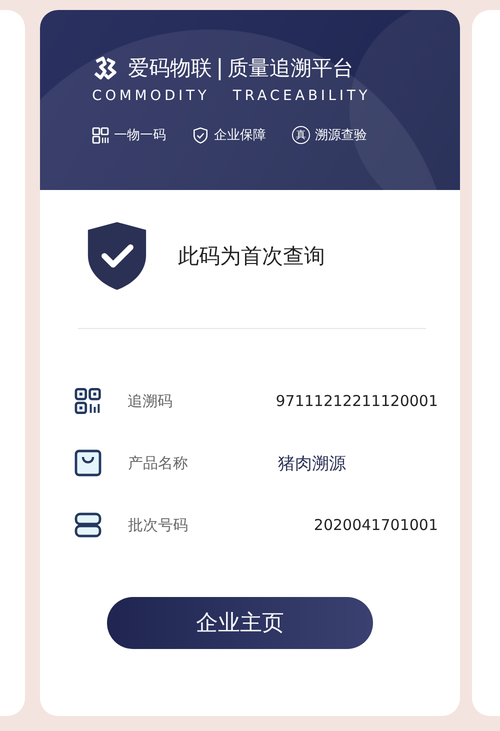 The width and height of the screenshot is (500, 731). Describe the element at coordinates (232, 96) in the screenshot. I see `header-subtitle: COMMODITY TRACEABILITY` at that location.